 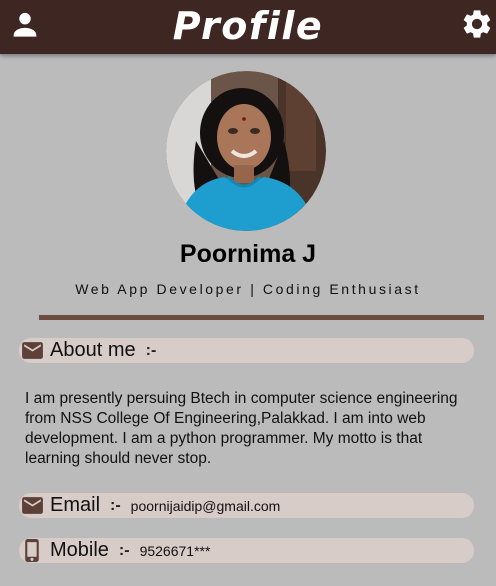 What do you see at coordinates (79, 550) in the screenshot?
I see `mobile-label: Mobile` at bounding box center [79, 550].